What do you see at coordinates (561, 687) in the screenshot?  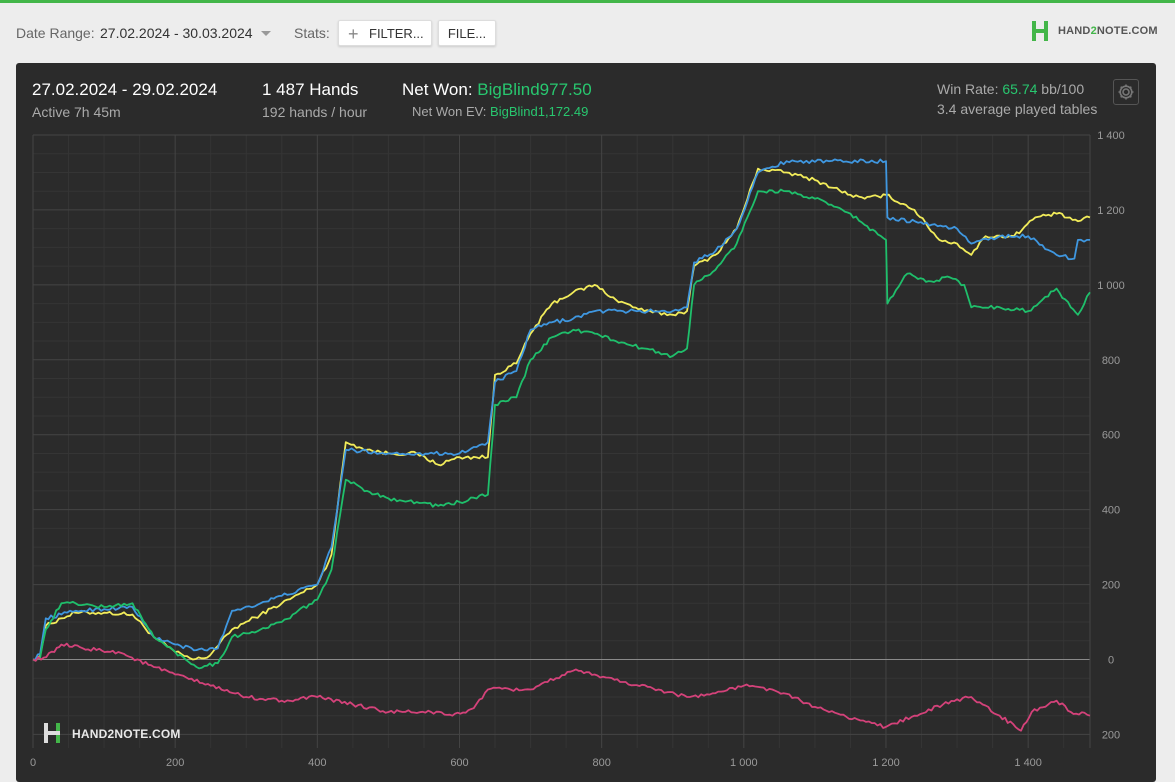 I see `series-line-red` at bounding box center [561, 687].